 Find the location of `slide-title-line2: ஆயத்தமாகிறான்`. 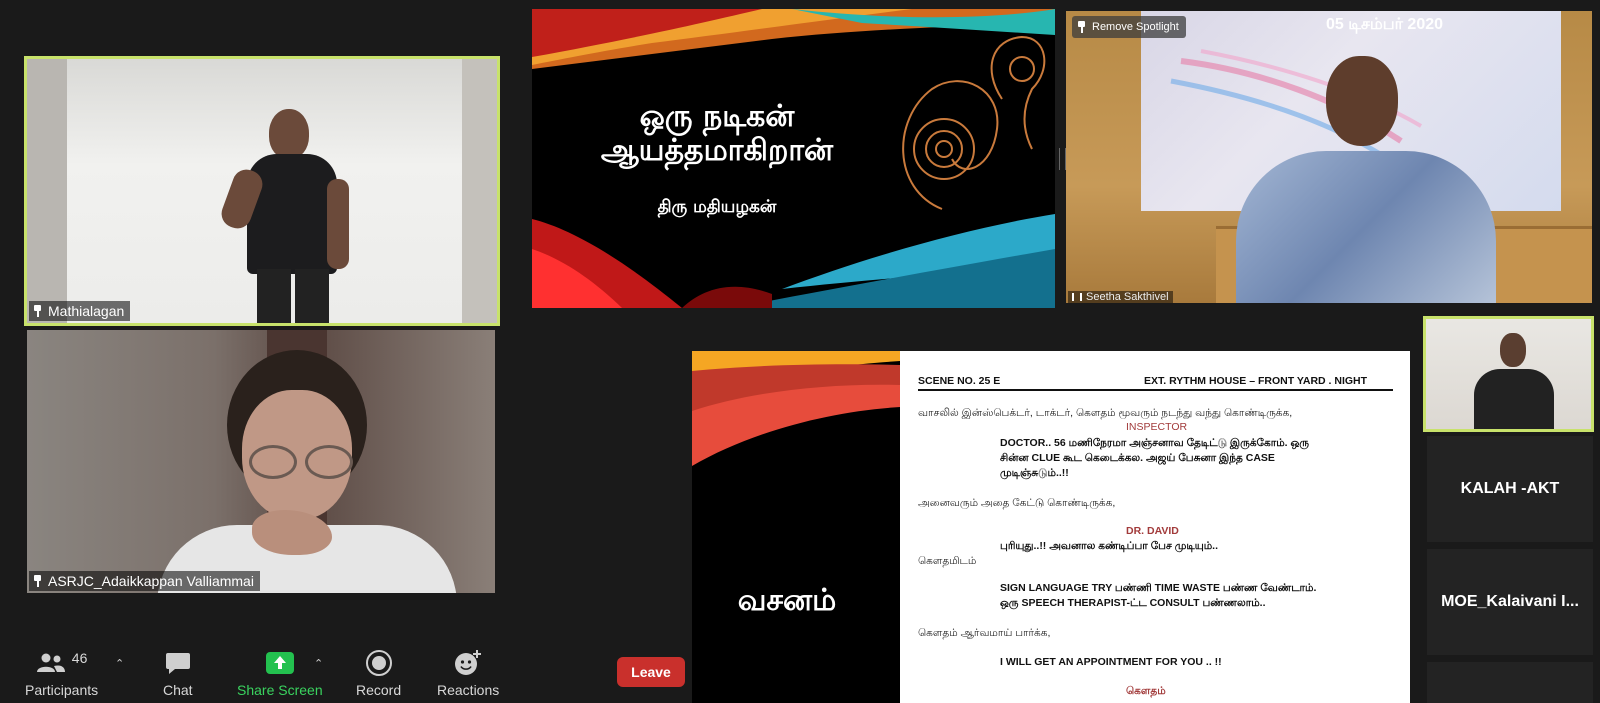

slide-title-line2: ஆயத்தமாகிறான் is located at coordinates (717, 150).